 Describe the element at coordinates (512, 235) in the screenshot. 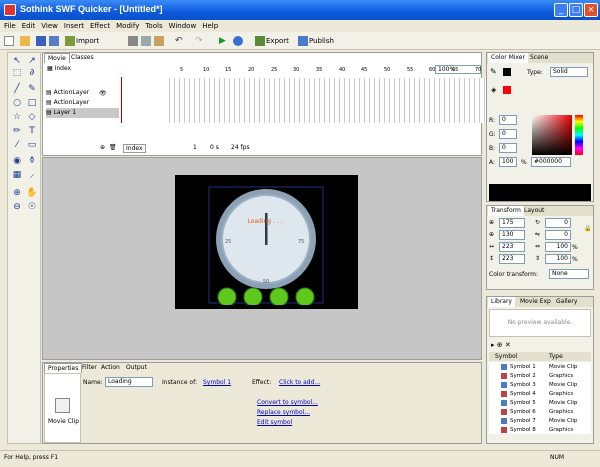

I see `y-input: 130` at that location.